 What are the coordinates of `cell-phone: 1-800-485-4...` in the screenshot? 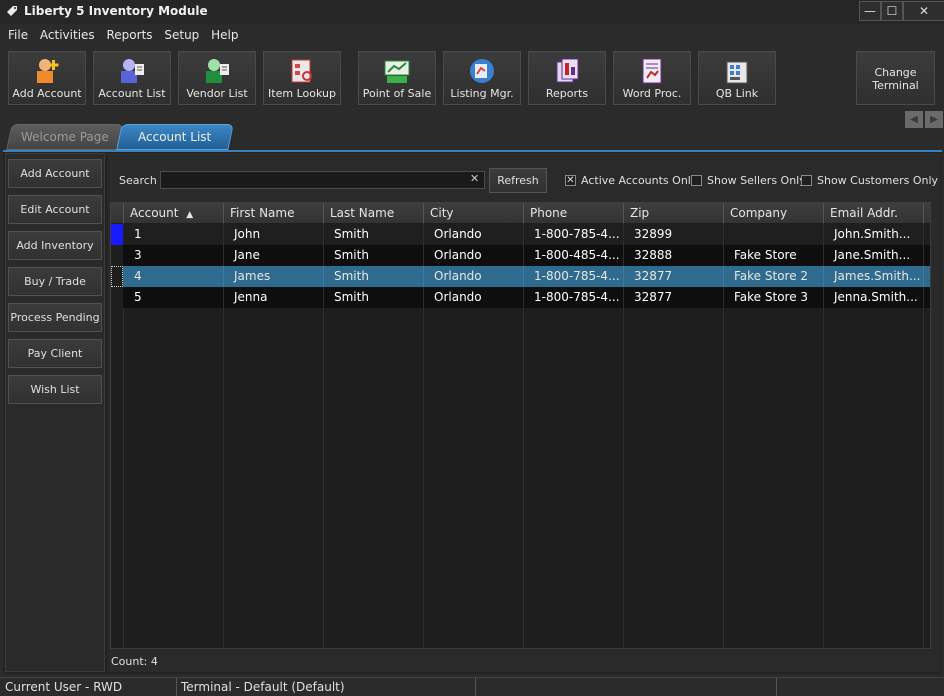 It's located at (574, 255).